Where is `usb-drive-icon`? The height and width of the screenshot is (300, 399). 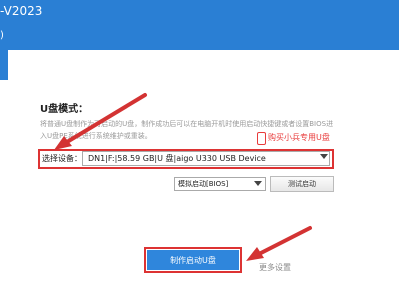 usb-drive-icon is located at coordinates (261, 138).